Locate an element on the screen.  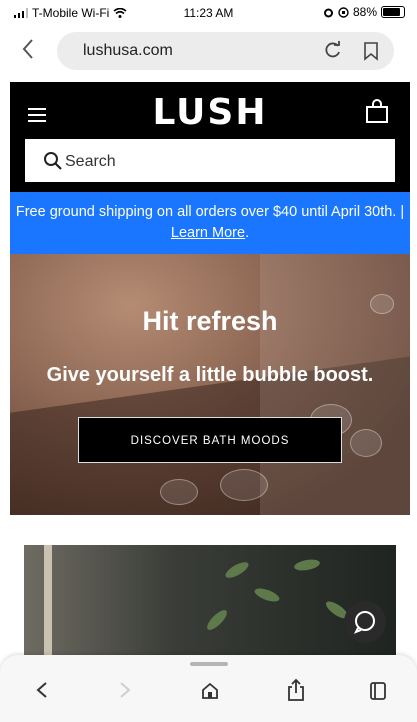
status-right: 88% is located at coordinates (364, 12).